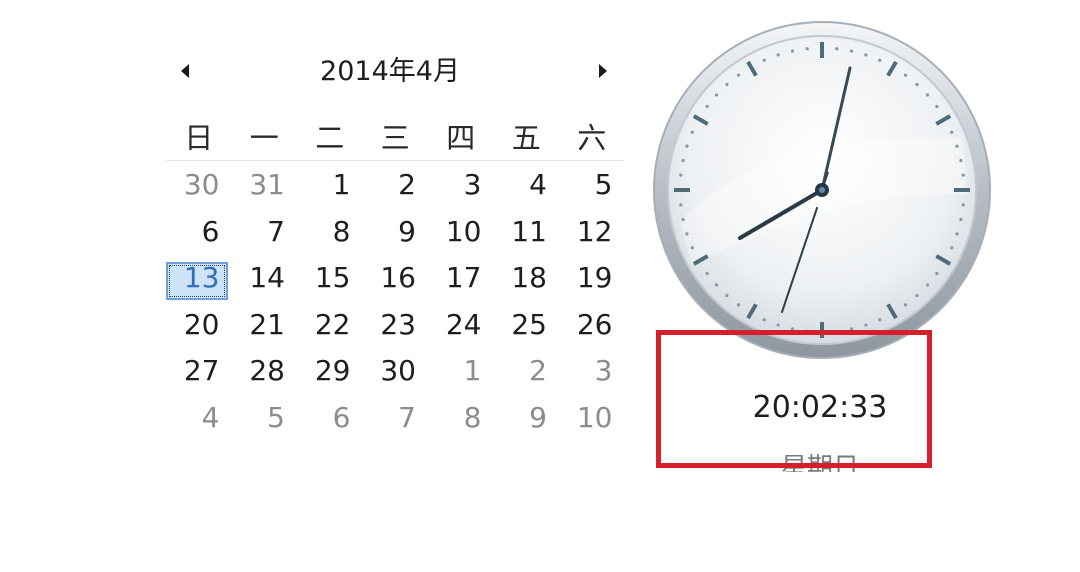  I want to click on month-title: 2014年4月, so click(390, 72).